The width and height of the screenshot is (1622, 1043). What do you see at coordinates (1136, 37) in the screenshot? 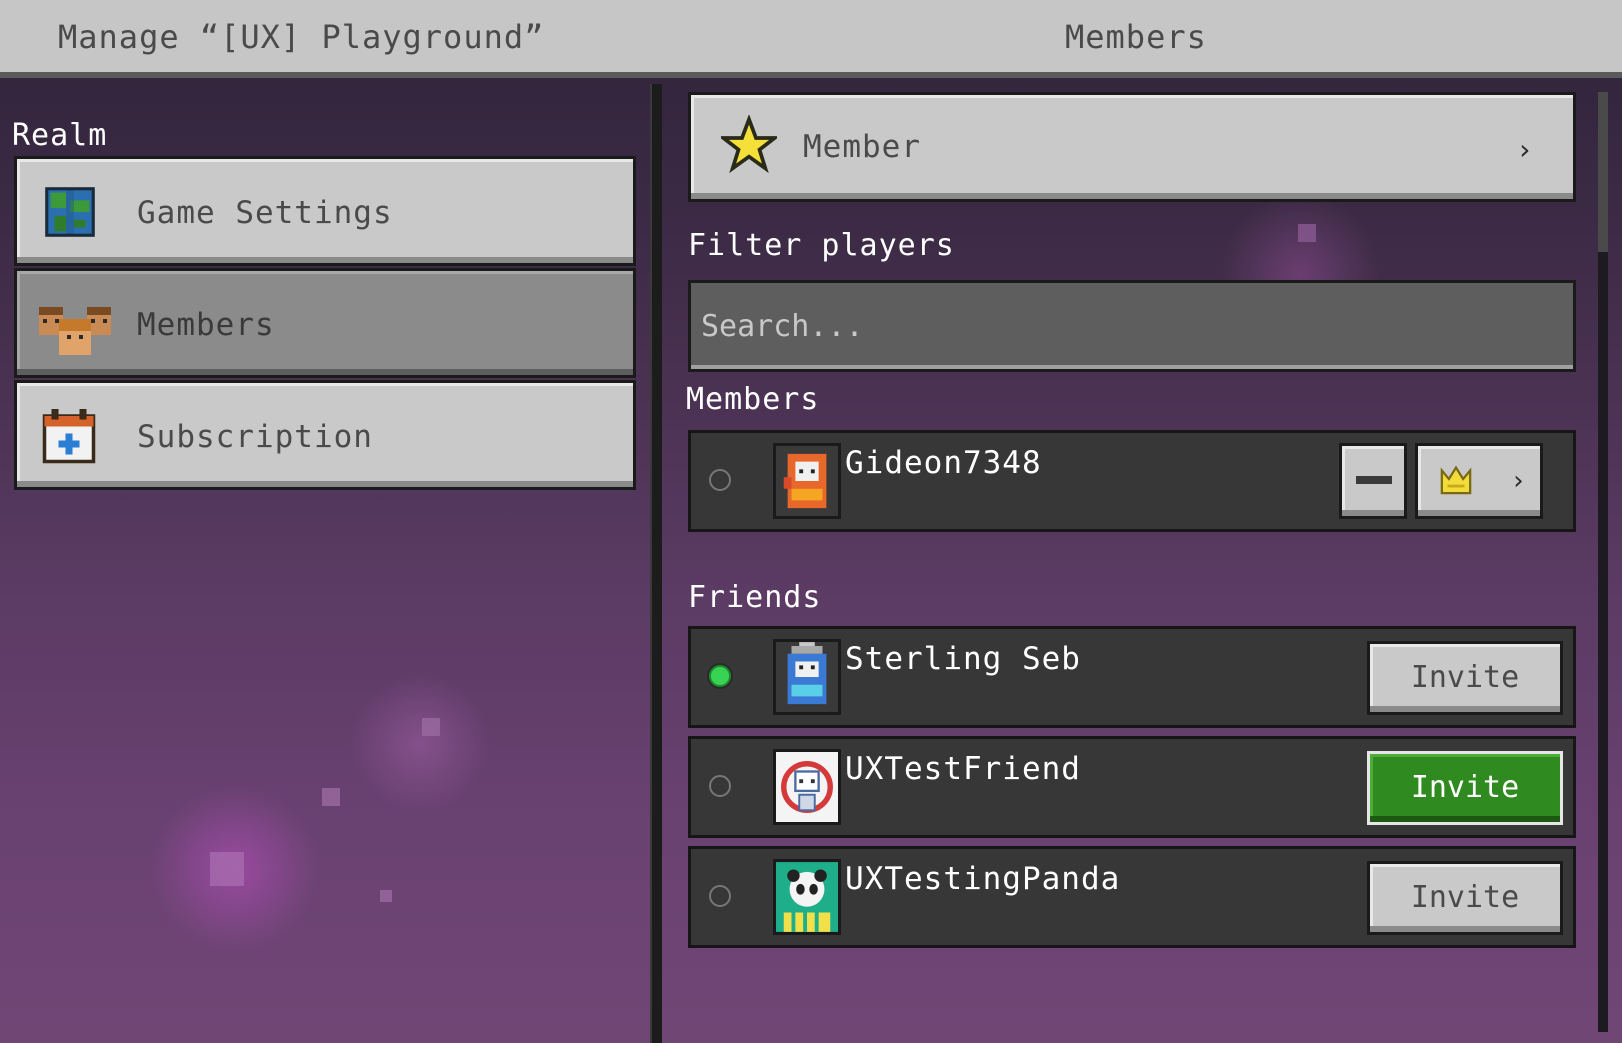
I see `page-title: Members` at bounding box center [1136, 37].